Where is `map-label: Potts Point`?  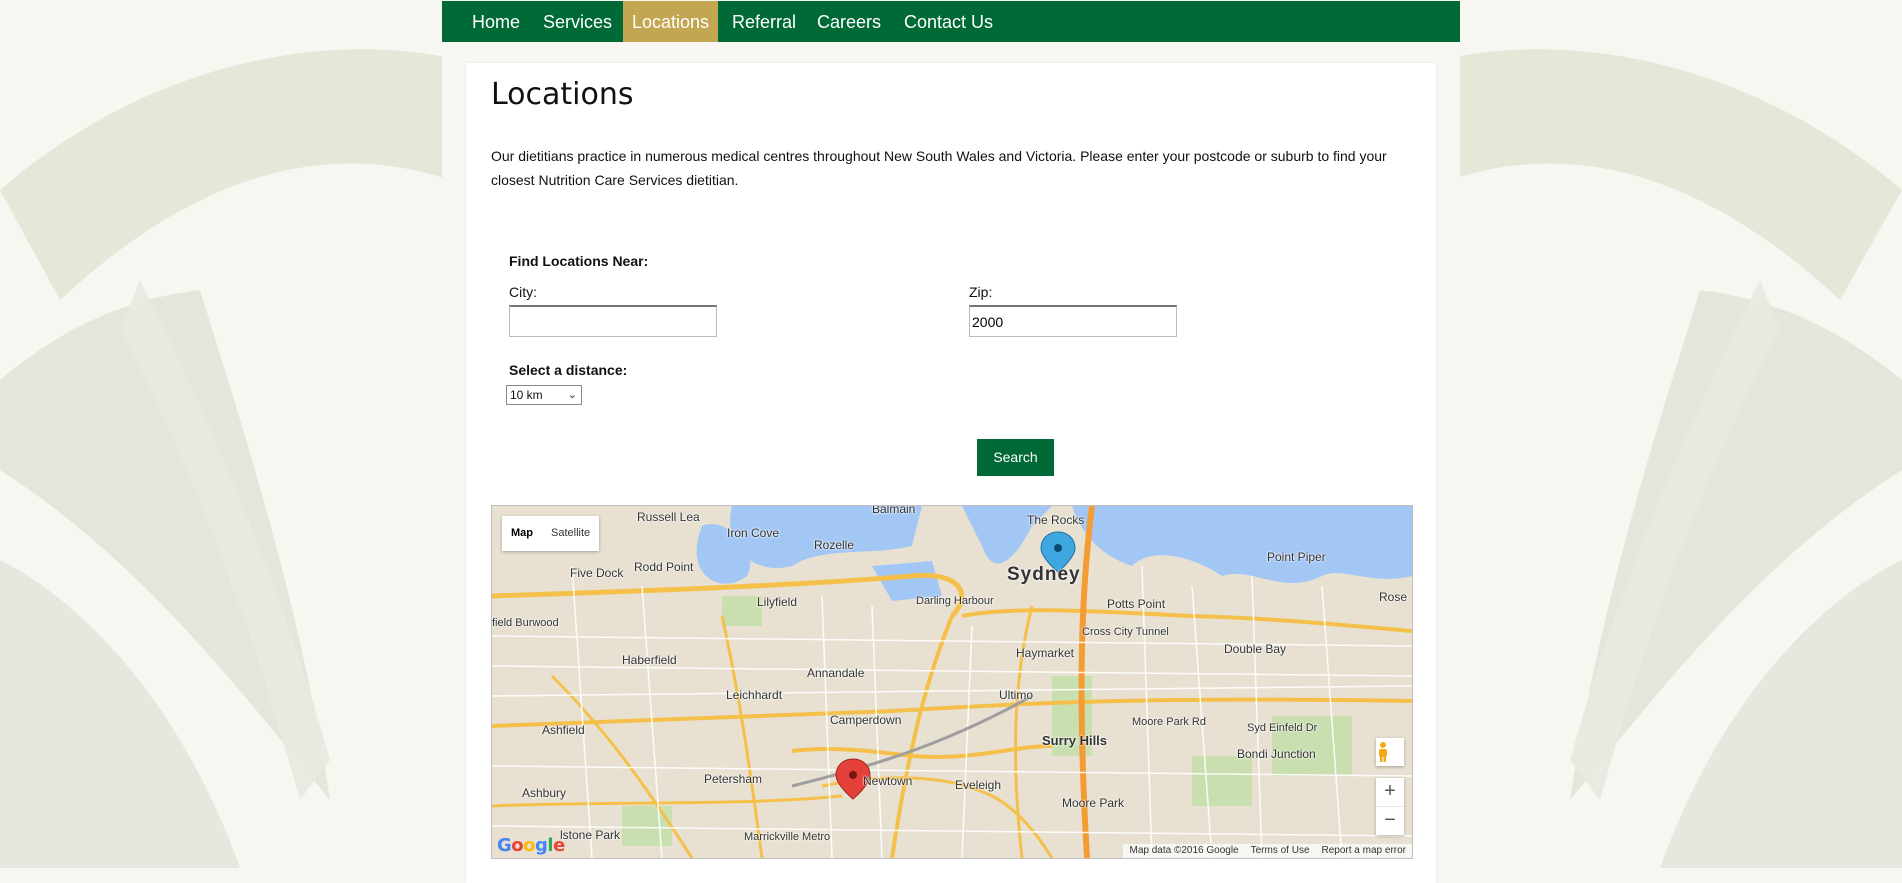
map-label: Potts Point is located at coordinates (1136, 604).